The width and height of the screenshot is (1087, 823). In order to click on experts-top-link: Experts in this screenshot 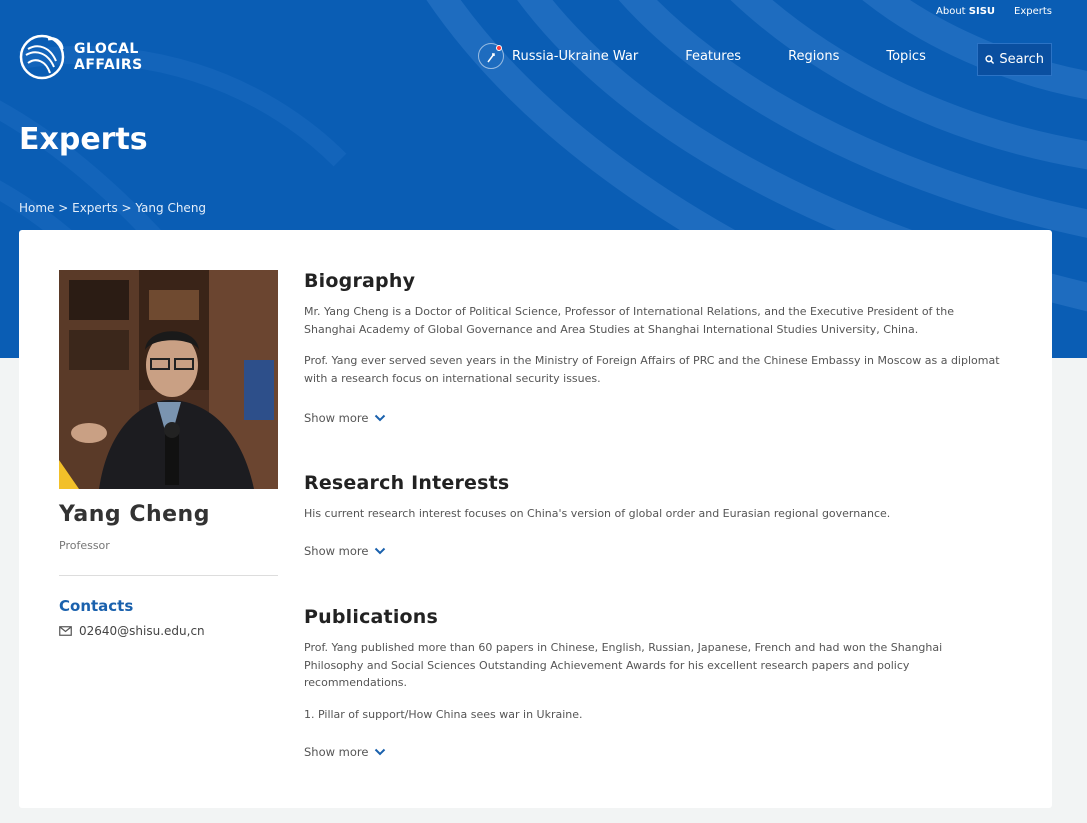, I will do `click(1033, 11)`.